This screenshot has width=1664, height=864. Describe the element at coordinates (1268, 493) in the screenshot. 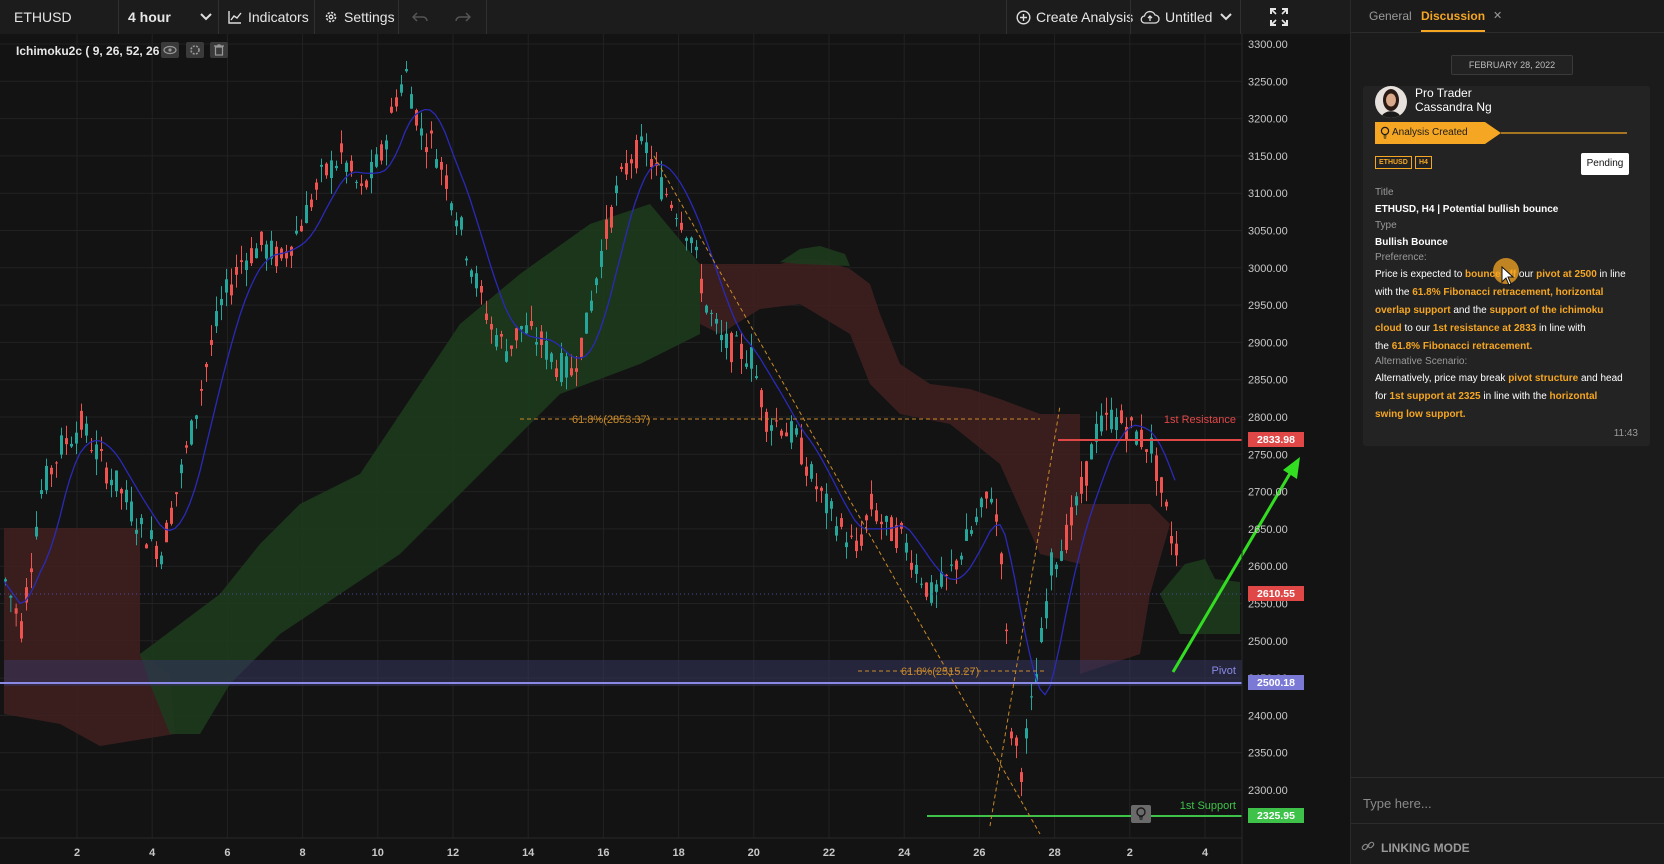

I see `price-tick-label: 2700.00` at that location.